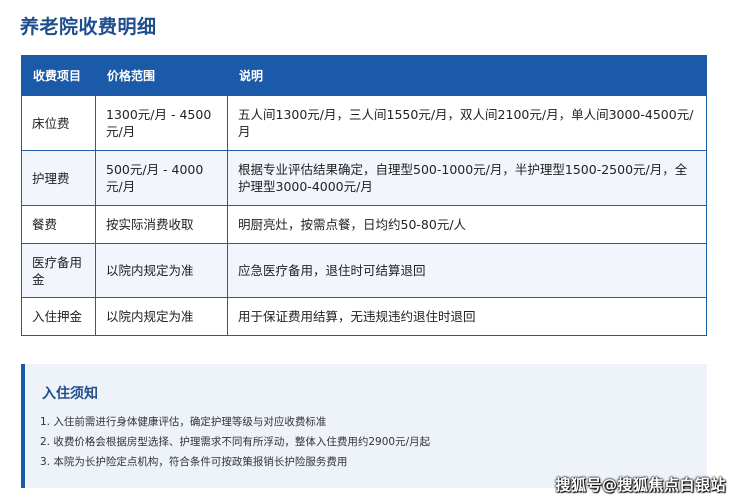  I want to click on table-row: 餐费 按实际消费收取 明厨亮灶，按需点餐，日均约50-80元/人, so click(364, 224).